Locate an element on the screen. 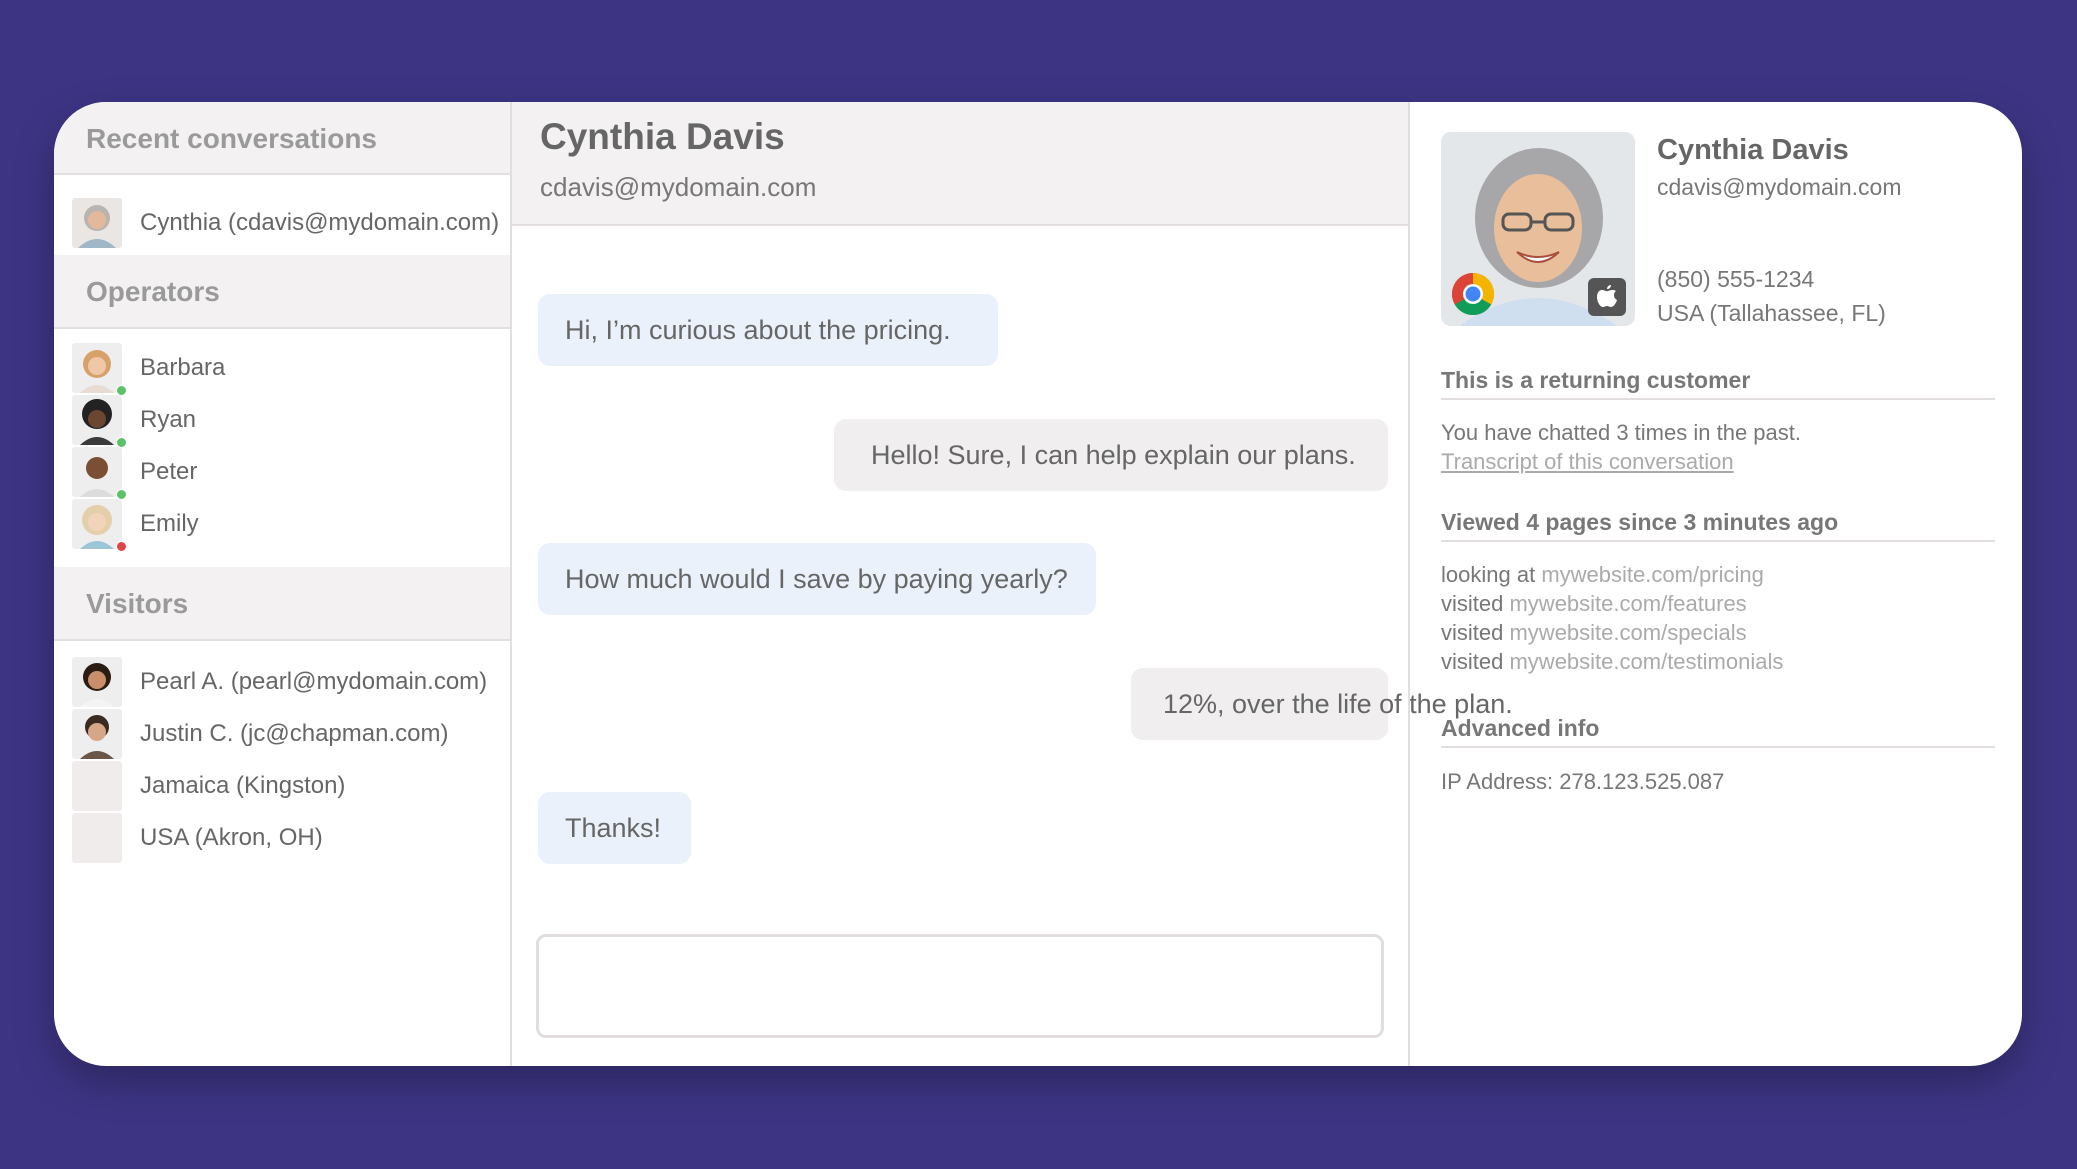 Image resolution: width=2077 pixels, height=1169 pixels. page-visit-row: visited mywebsite.com/testimonials is located at coordinates (1612, 662).